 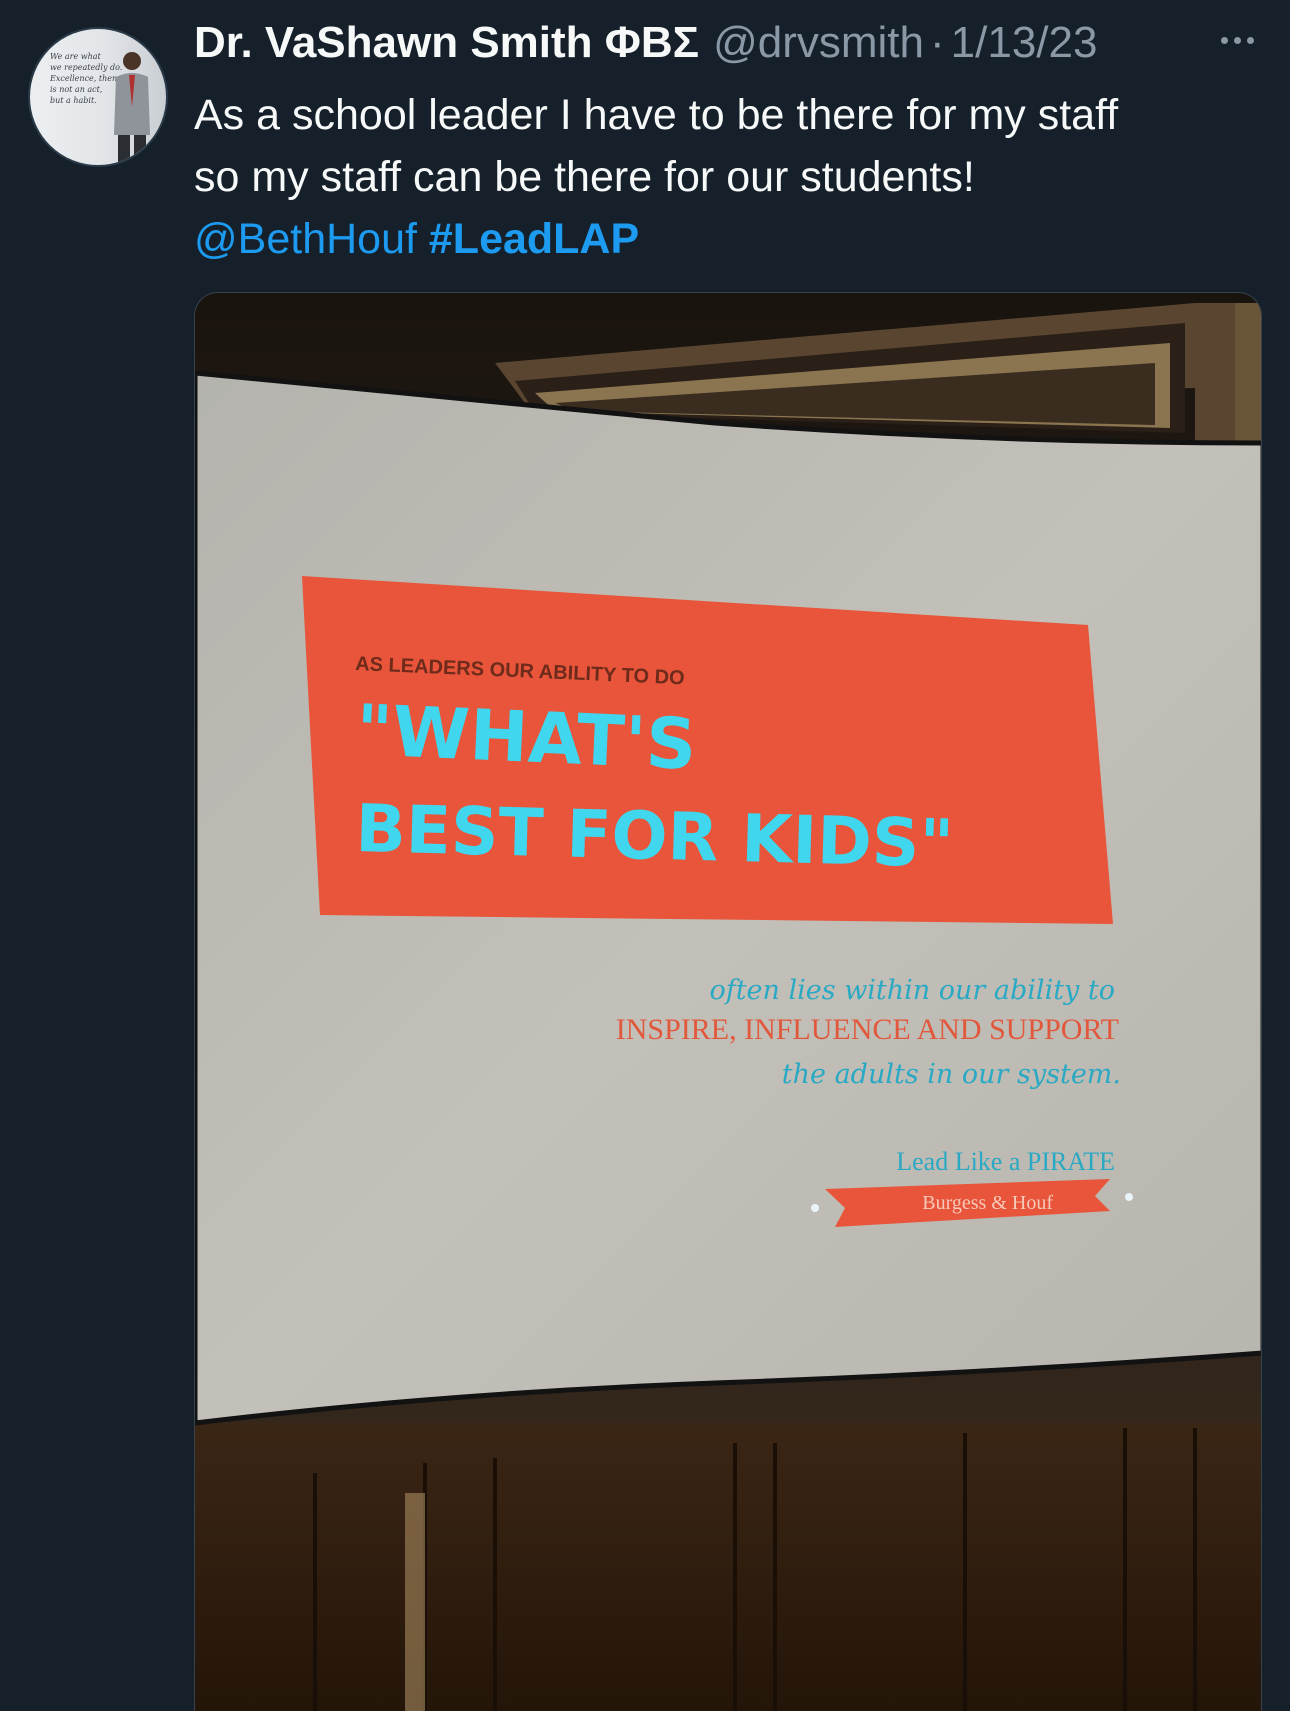 I want to click on slide-book-authors: Burgess & Houf, so click(x=987, y=1203).